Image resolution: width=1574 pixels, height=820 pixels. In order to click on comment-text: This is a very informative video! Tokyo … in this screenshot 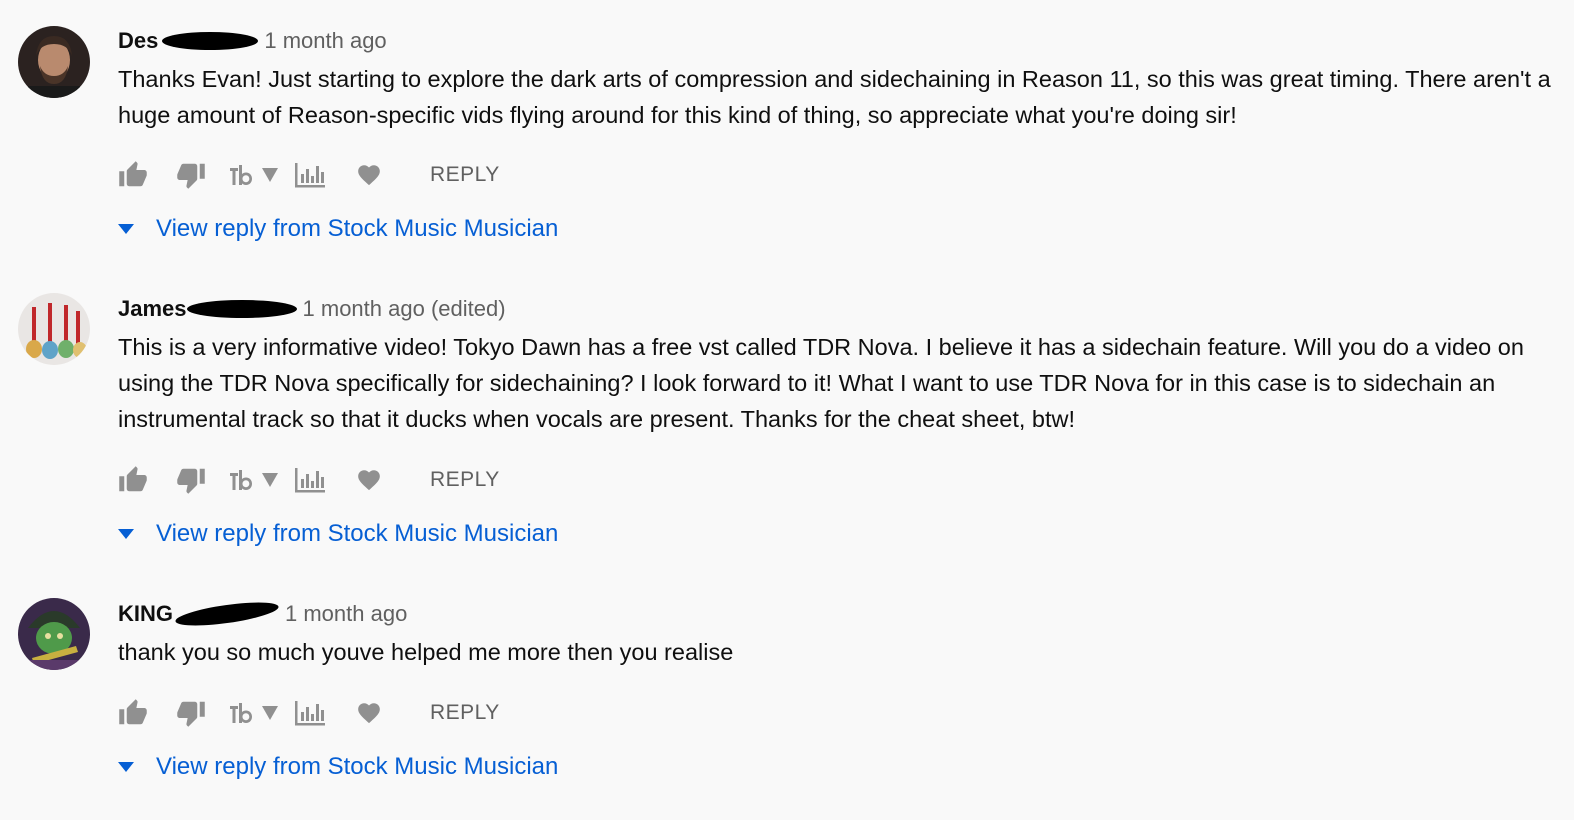, I will do `click(821, 383)`.